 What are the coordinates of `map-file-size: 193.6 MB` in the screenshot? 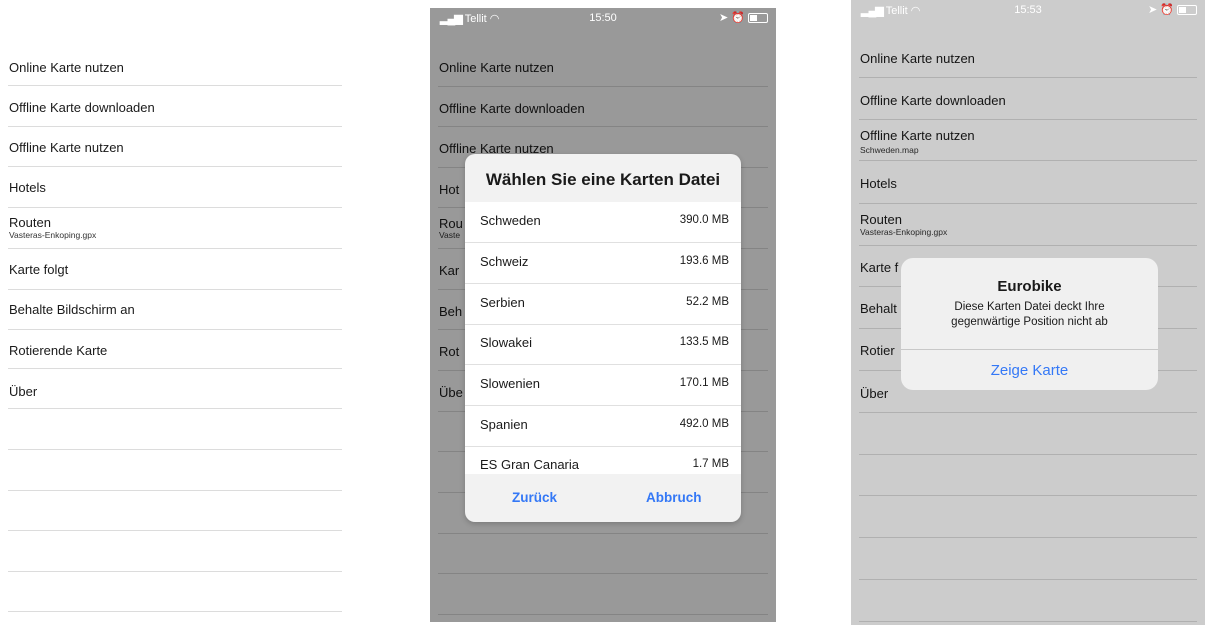 It's located at (704, 261).